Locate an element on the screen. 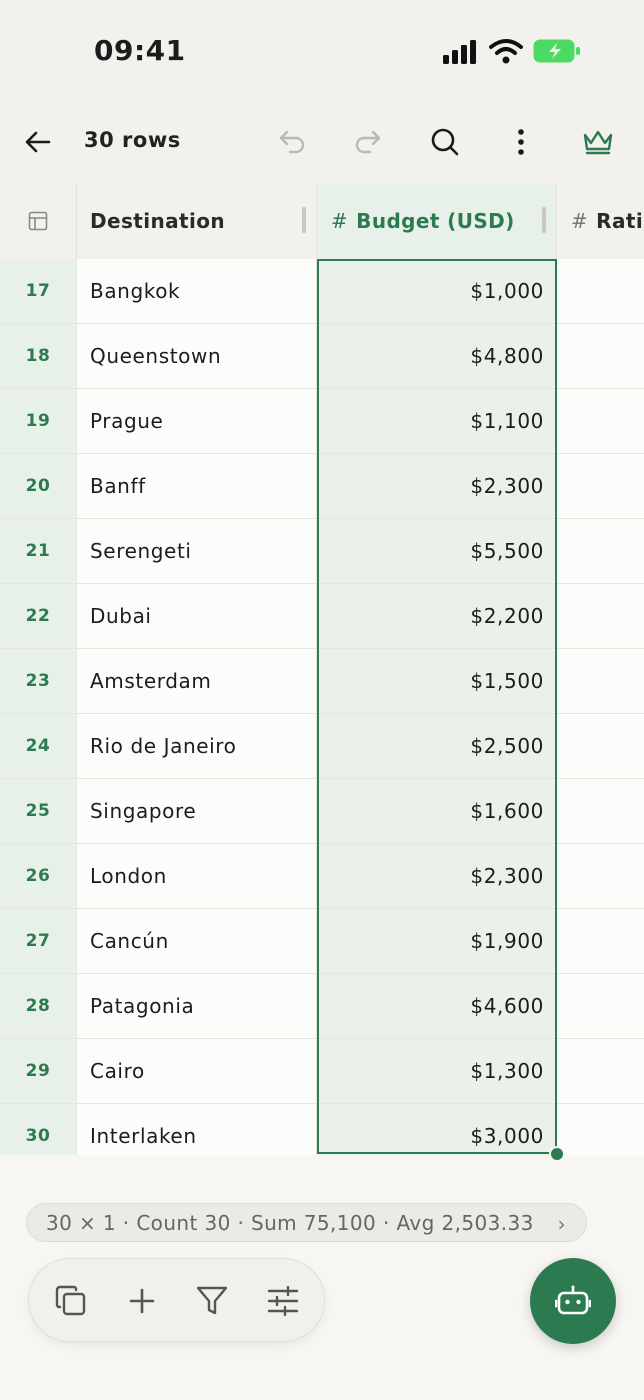 The image size is (644, 1400). row-number: 29 is located at coordinates (38, 1071).